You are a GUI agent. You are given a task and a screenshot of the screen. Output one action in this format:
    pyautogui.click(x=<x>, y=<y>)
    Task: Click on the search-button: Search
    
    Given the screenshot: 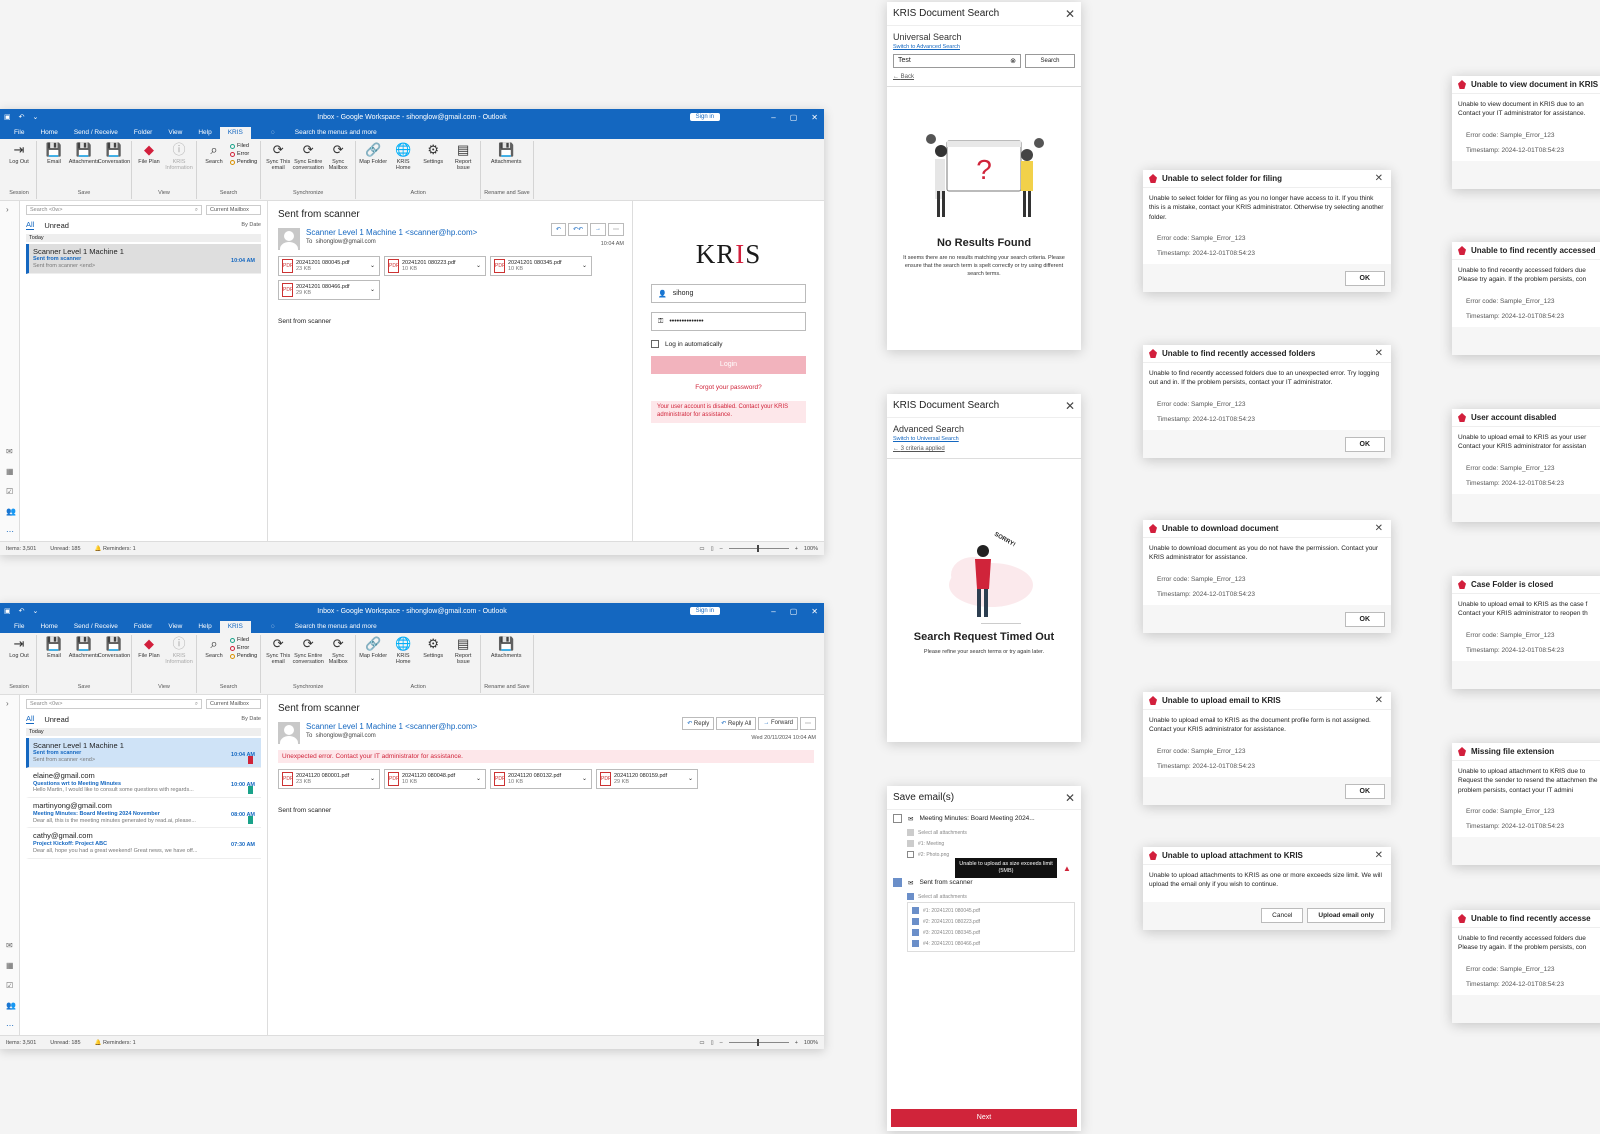 What is the action you would take?
    pyautogui.click(x=1050, y=61)
    